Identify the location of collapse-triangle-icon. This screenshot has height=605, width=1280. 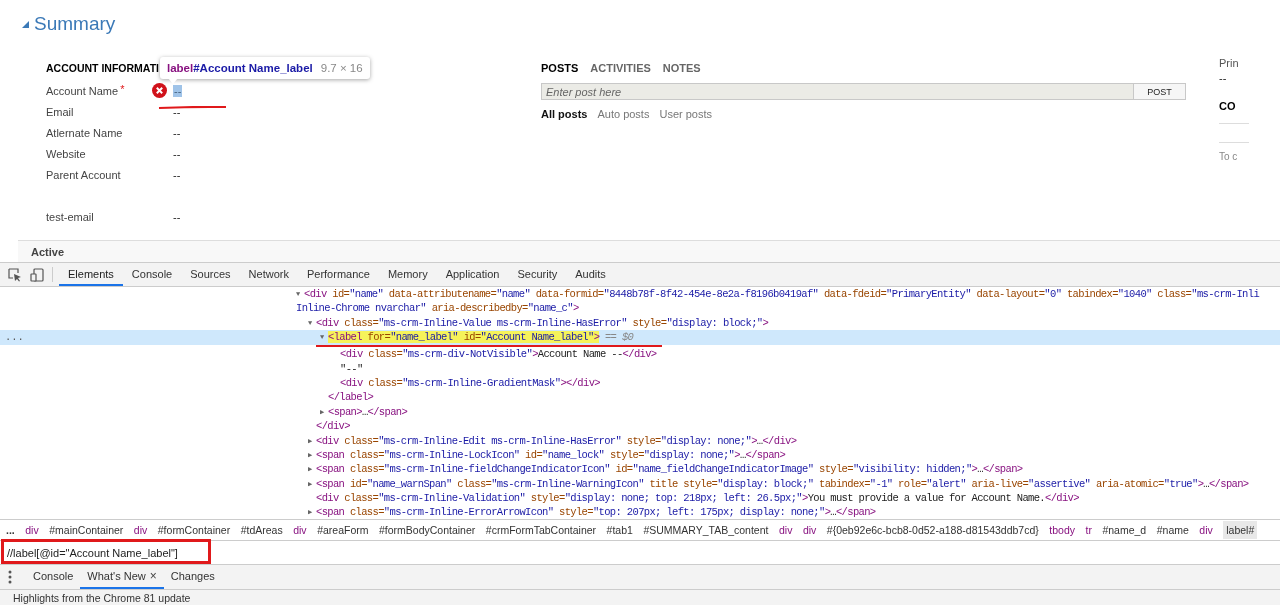
(25, 24).